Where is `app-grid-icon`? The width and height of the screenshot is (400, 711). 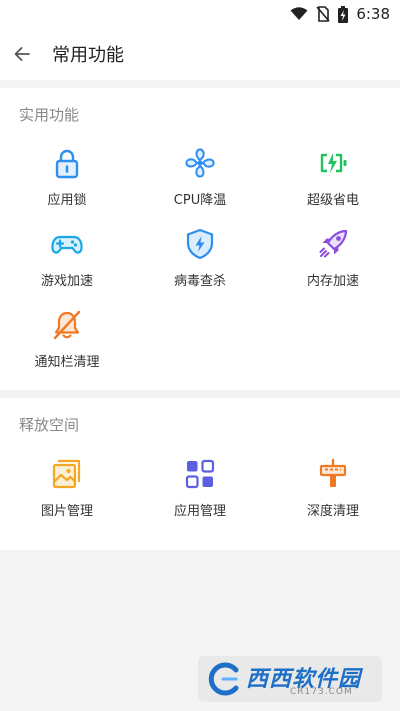
app-grid-icon is located at coordinates (200, 474).